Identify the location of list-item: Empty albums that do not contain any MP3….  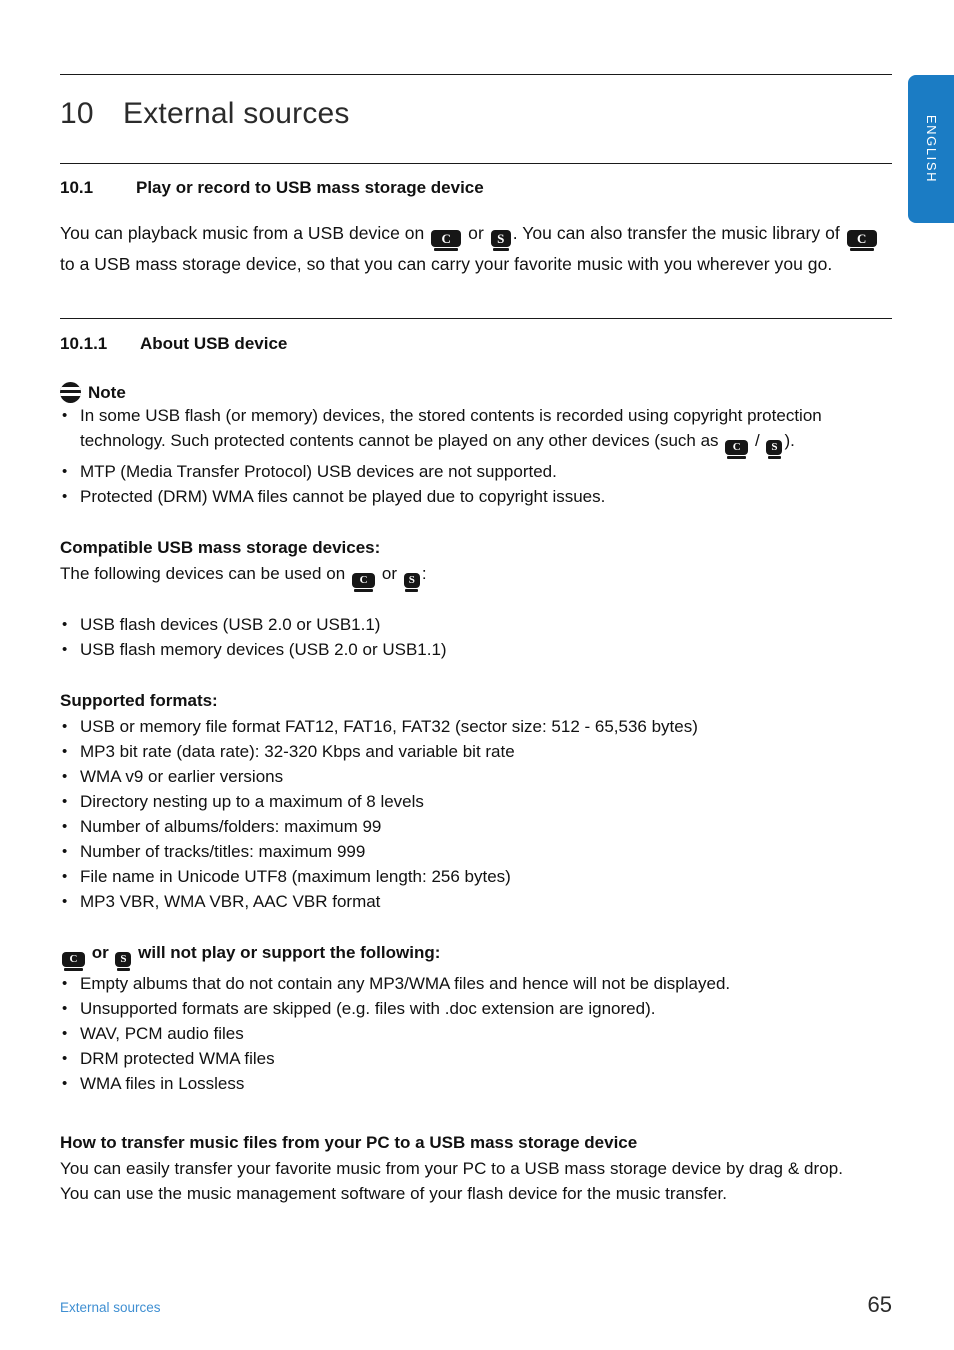
(476, 983).